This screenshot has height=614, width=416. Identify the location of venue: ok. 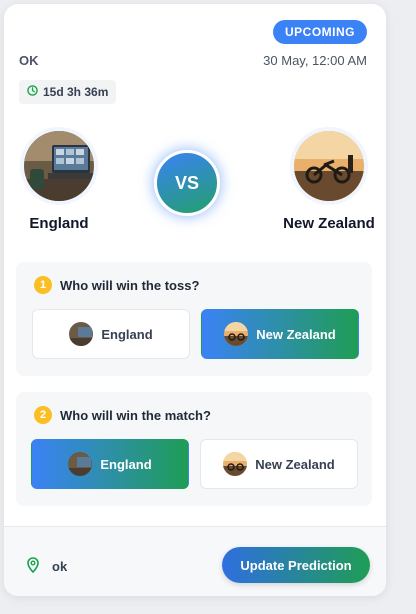
(46, 566).